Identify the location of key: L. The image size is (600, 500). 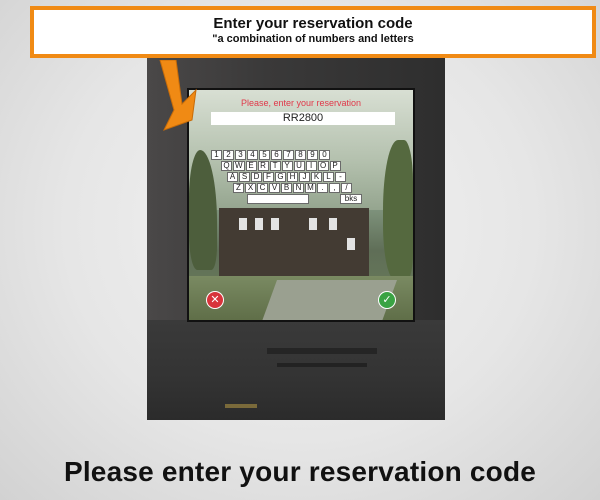
(328, 177).